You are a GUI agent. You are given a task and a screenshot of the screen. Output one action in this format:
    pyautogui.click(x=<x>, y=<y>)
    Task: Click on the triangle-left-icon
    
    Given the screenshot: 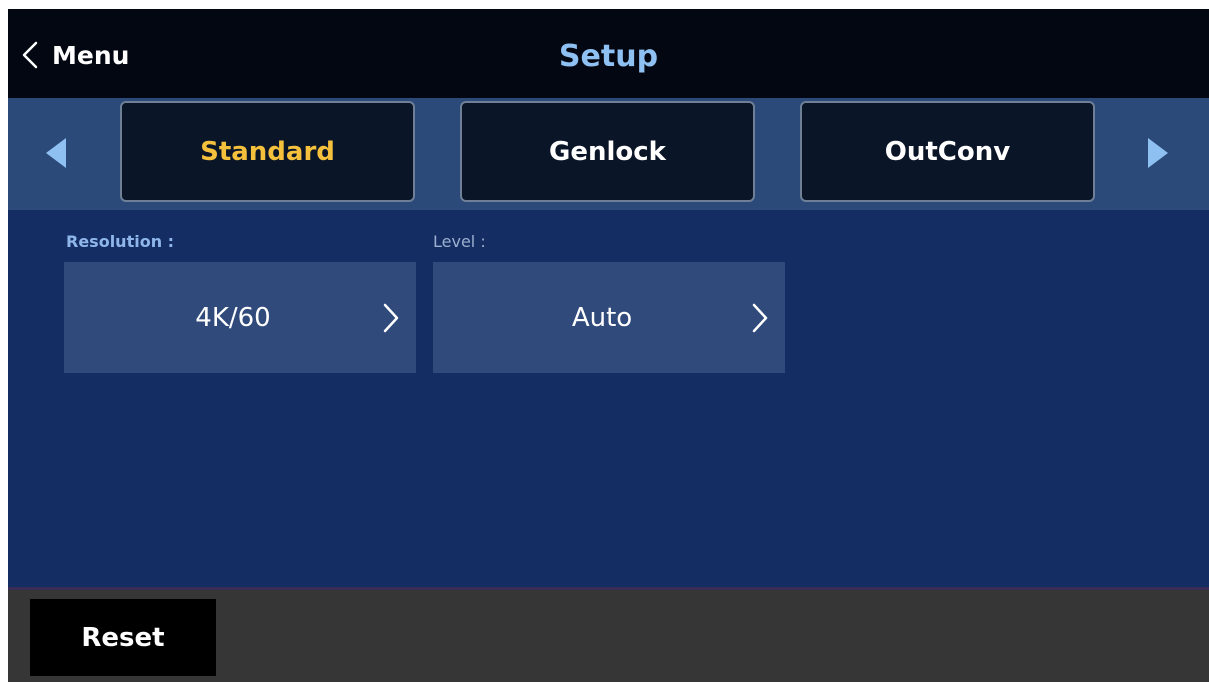 What is the action you would take?
    pyautogui.click(x=59, y=153)
    